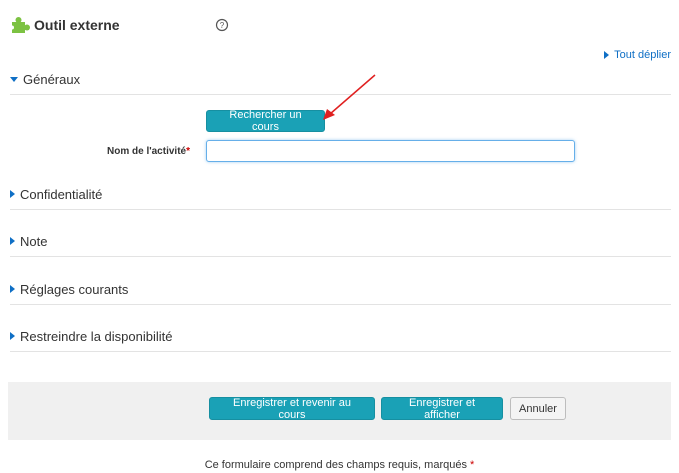 The height and width of the screenshot is (473, 679). What do you see at coordinates (96, 336) in the screenshot?
I see `section-restreindre-label: Restreindre la disponibilité` at bounding box center [96, 336].